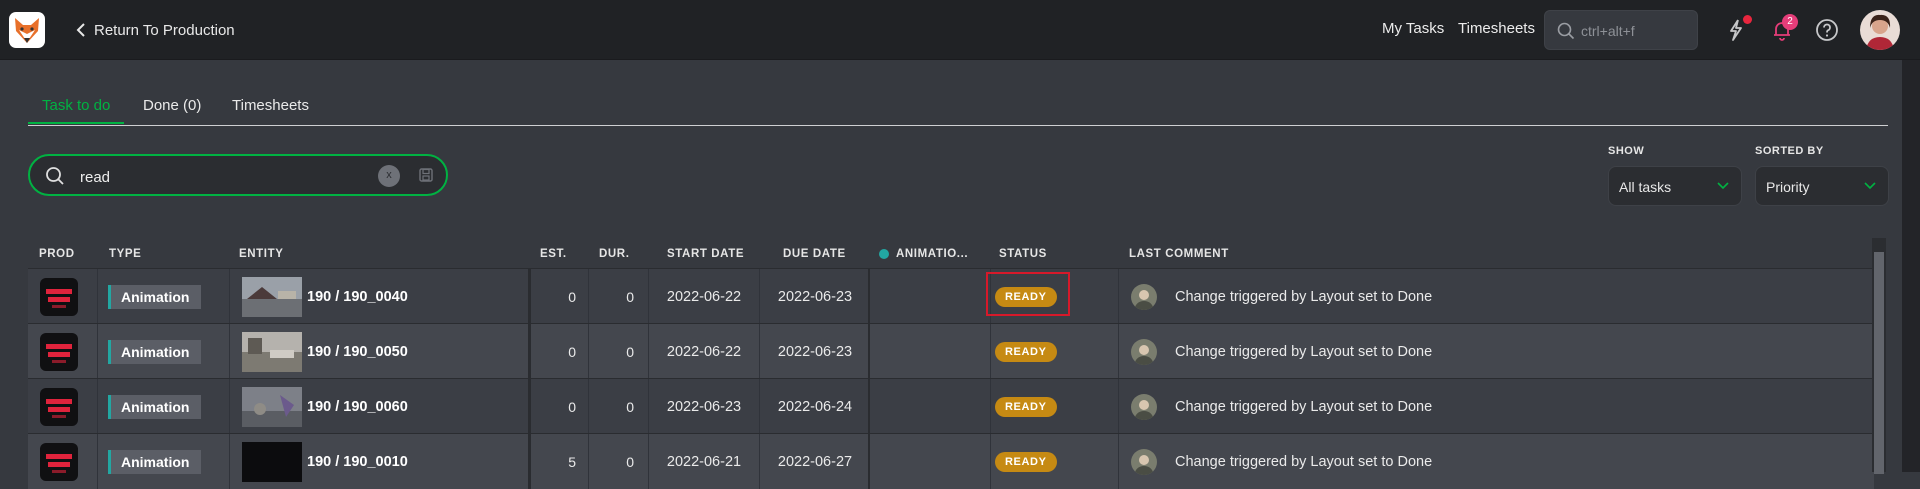 The image size is (1920, 489). I want to click on show-select: All tasks, so click(1675, 186).